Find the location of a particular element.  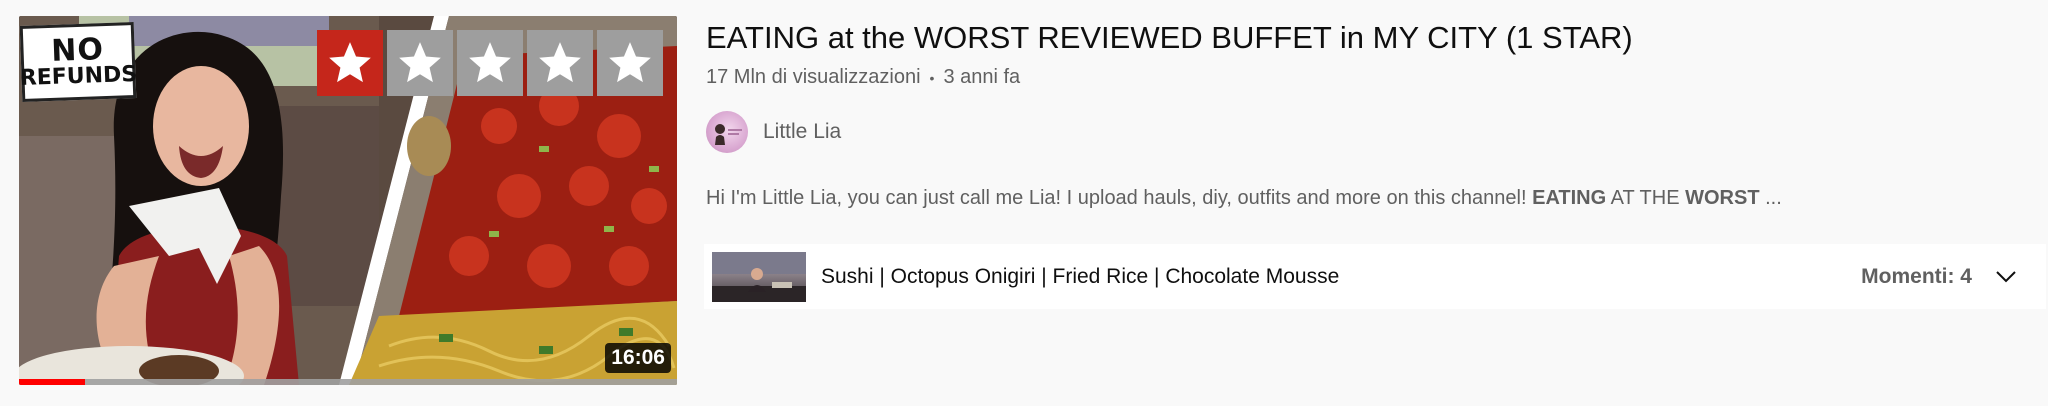

channel-link: Little Lia is located at coordinates (1366, 132).